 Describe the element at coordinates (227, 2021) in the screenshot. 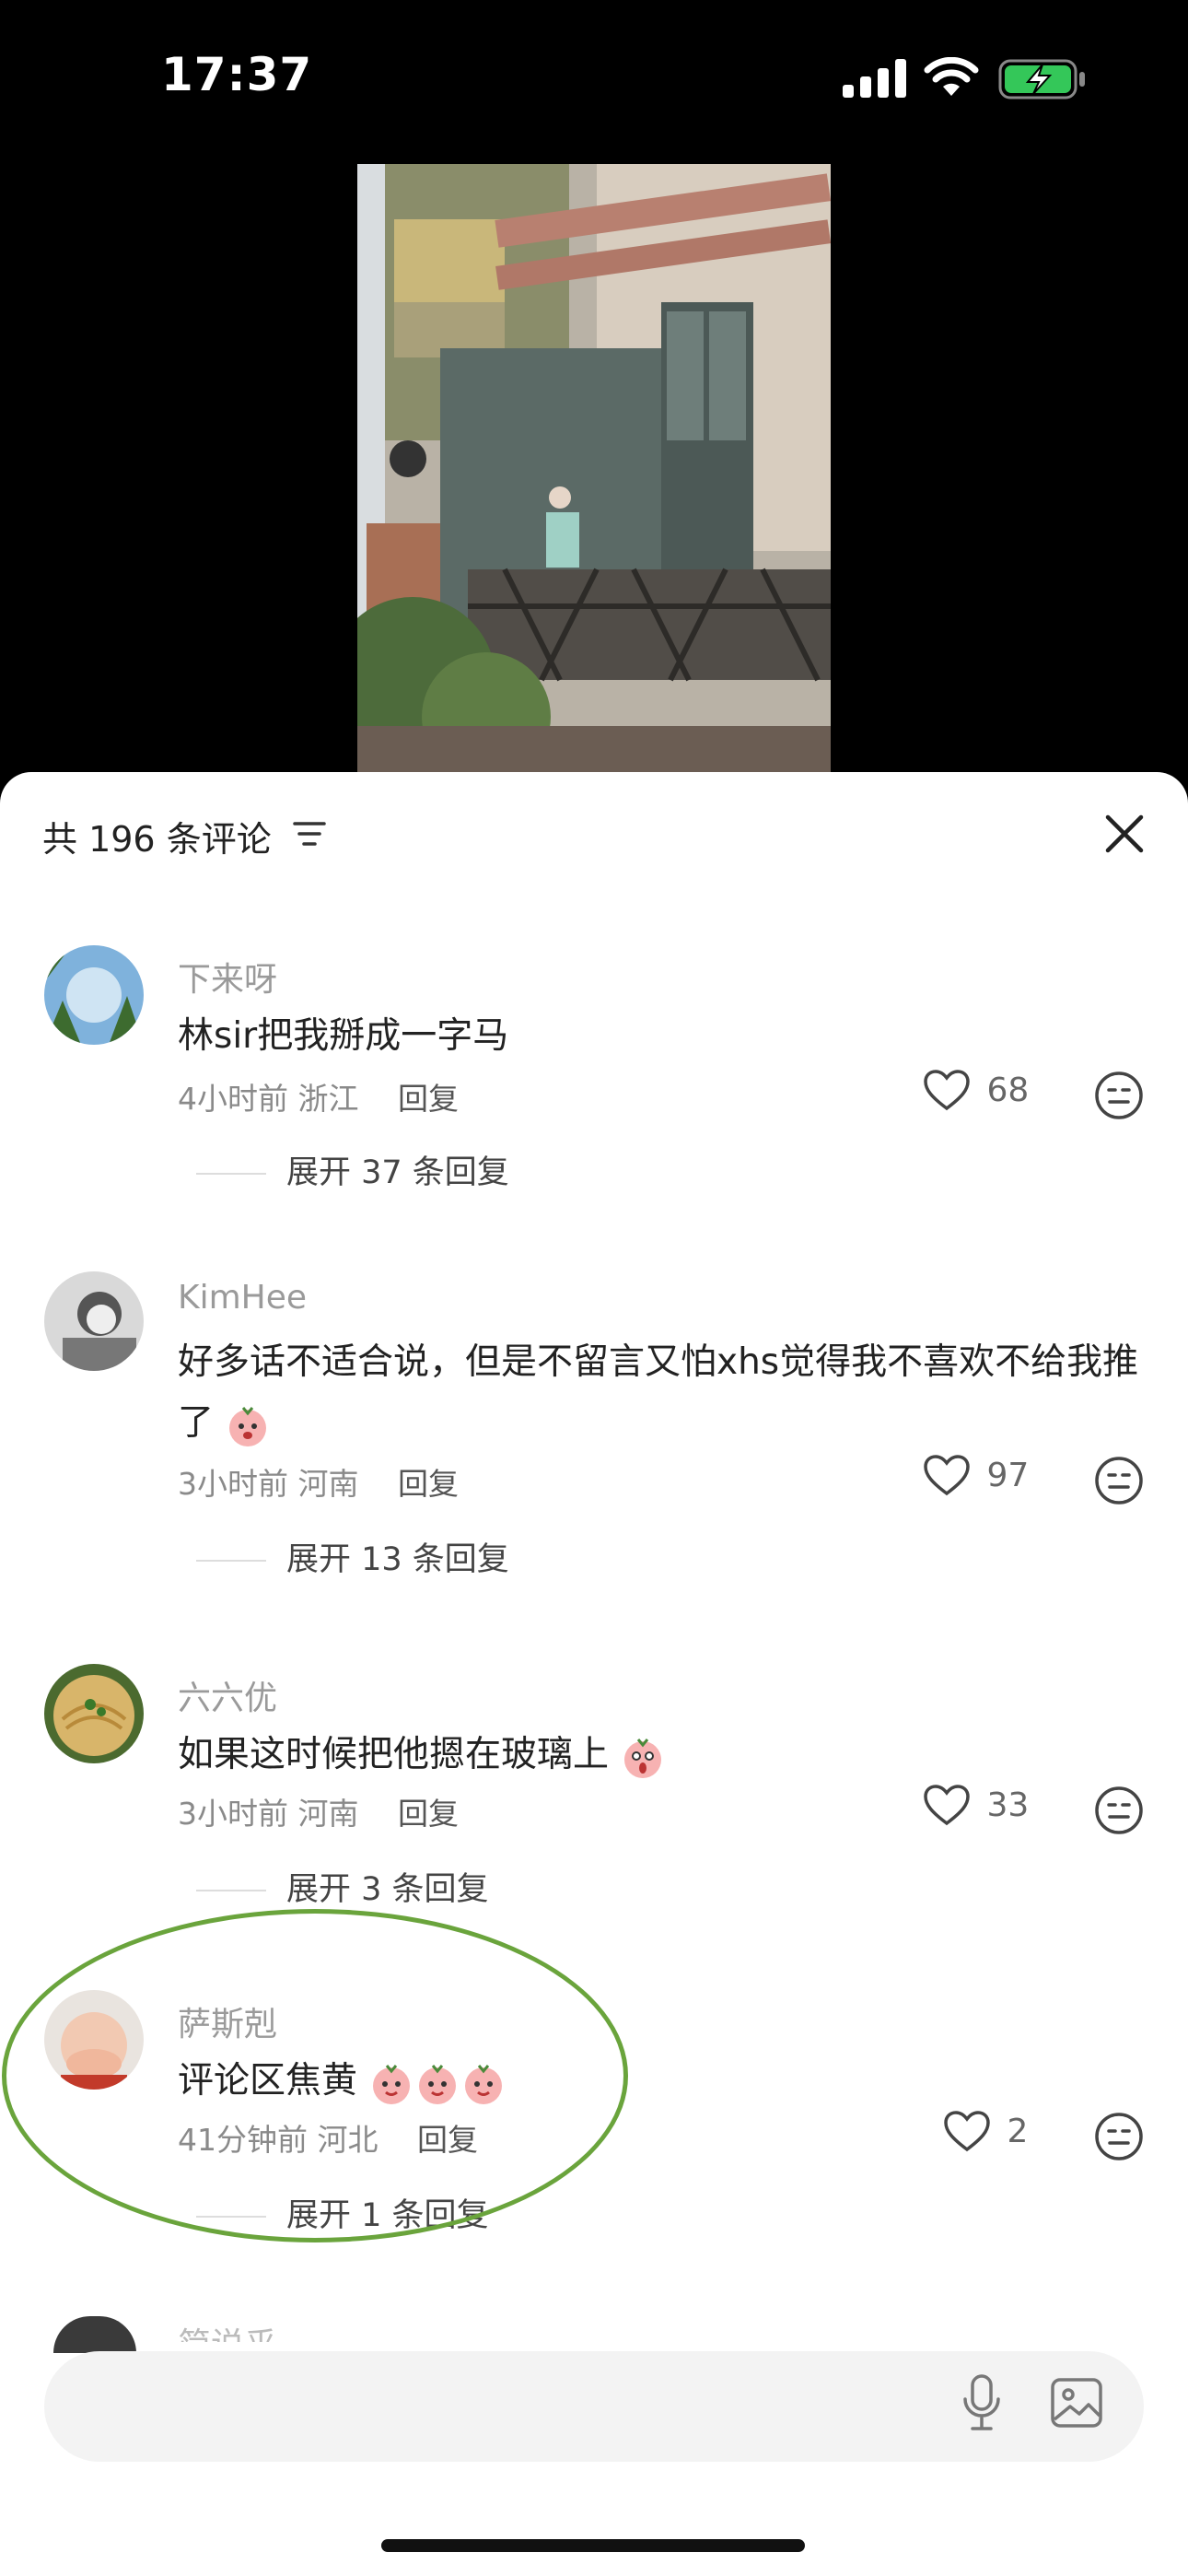

I see `comment-username: 萨斯剋` at that location.